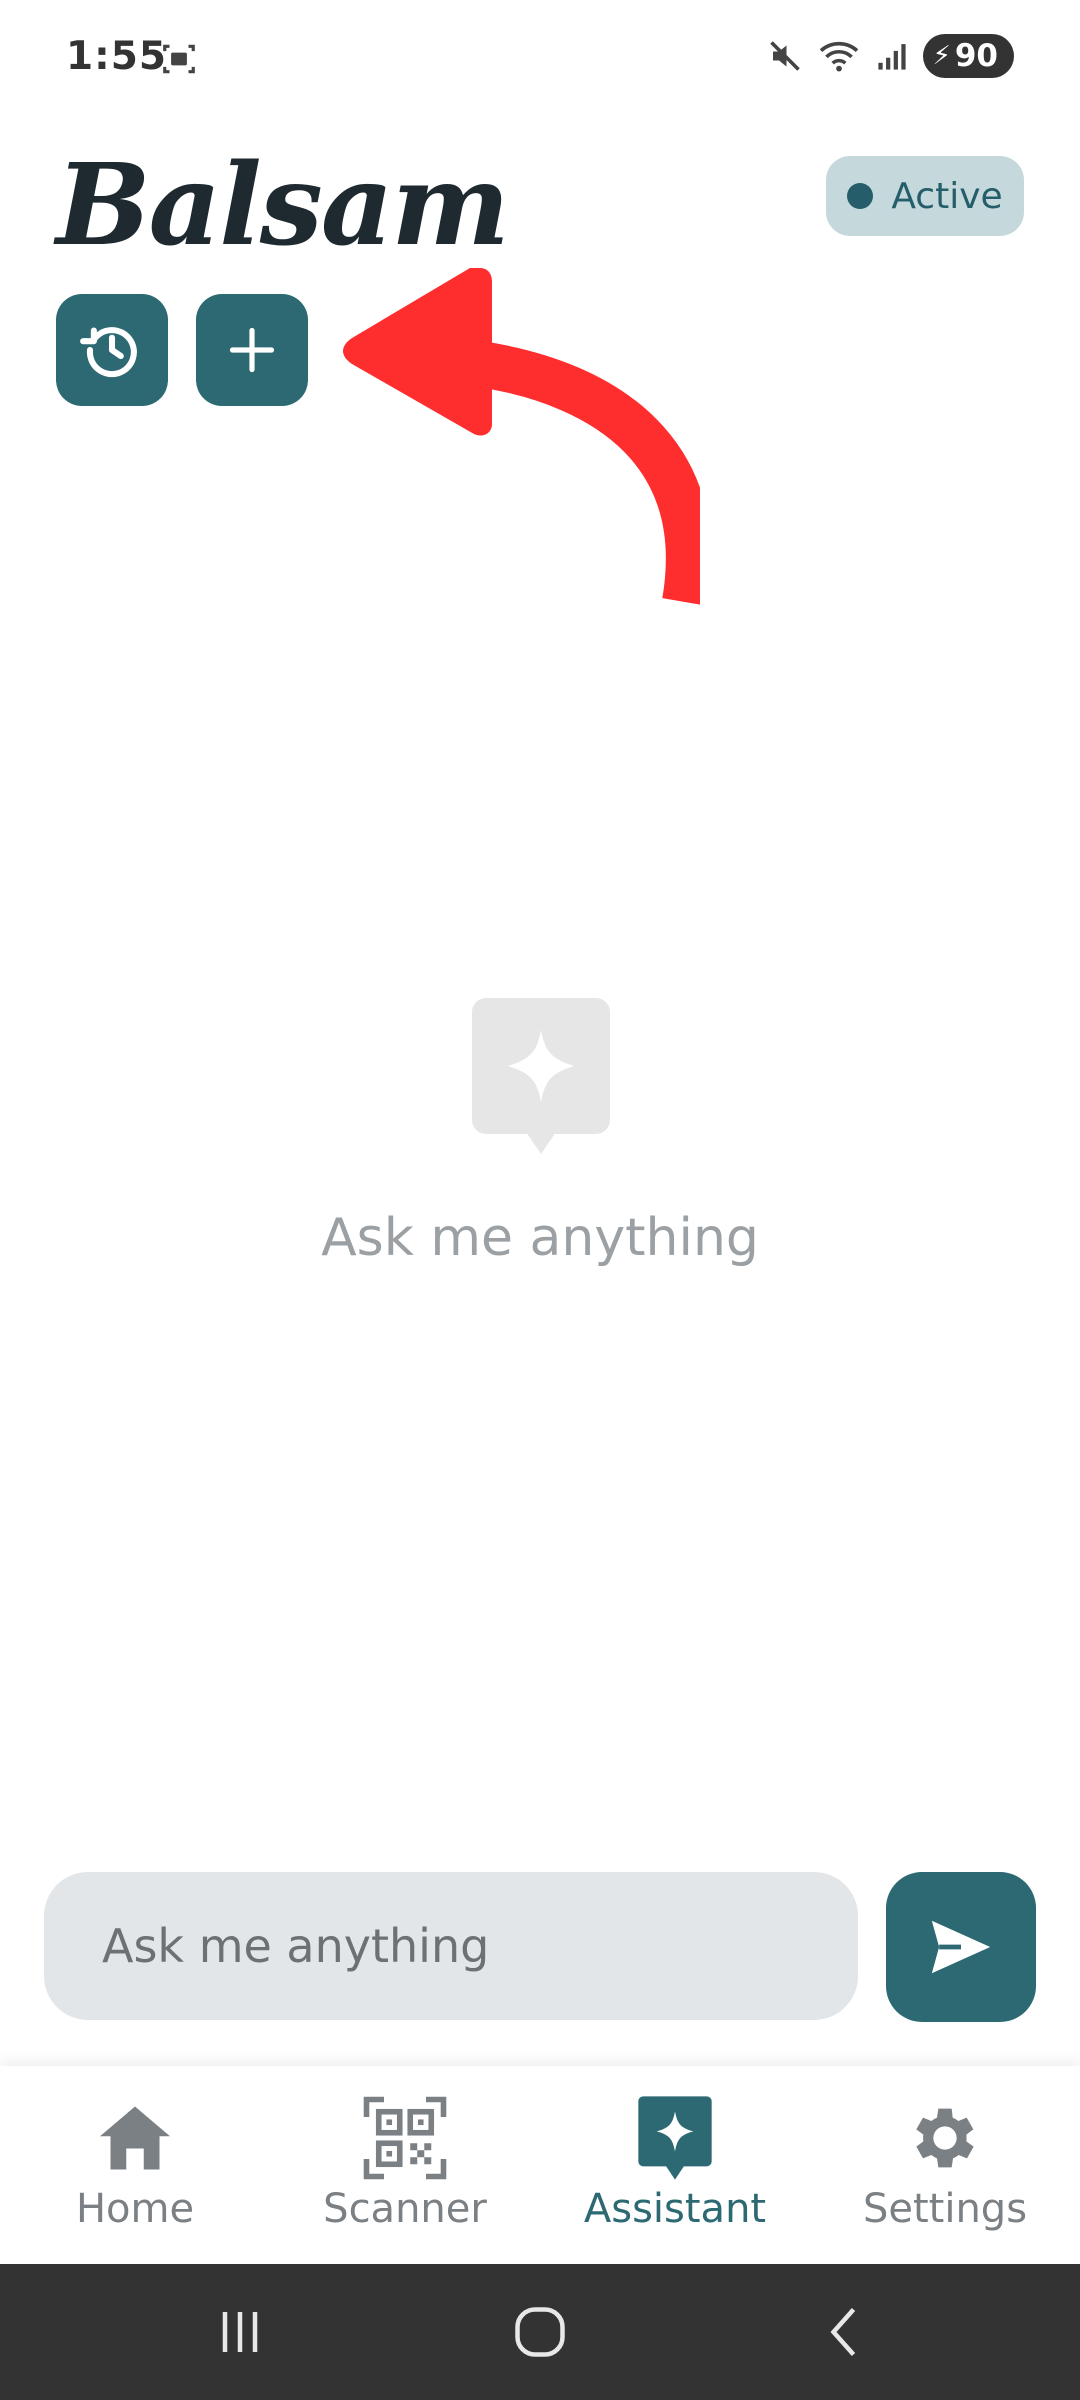 The height and width of the screenshot is (2400, 1080). Describe the element at coordinates (135, 2209) in the screenshot. I see `nav-label-home: Home` at that location.